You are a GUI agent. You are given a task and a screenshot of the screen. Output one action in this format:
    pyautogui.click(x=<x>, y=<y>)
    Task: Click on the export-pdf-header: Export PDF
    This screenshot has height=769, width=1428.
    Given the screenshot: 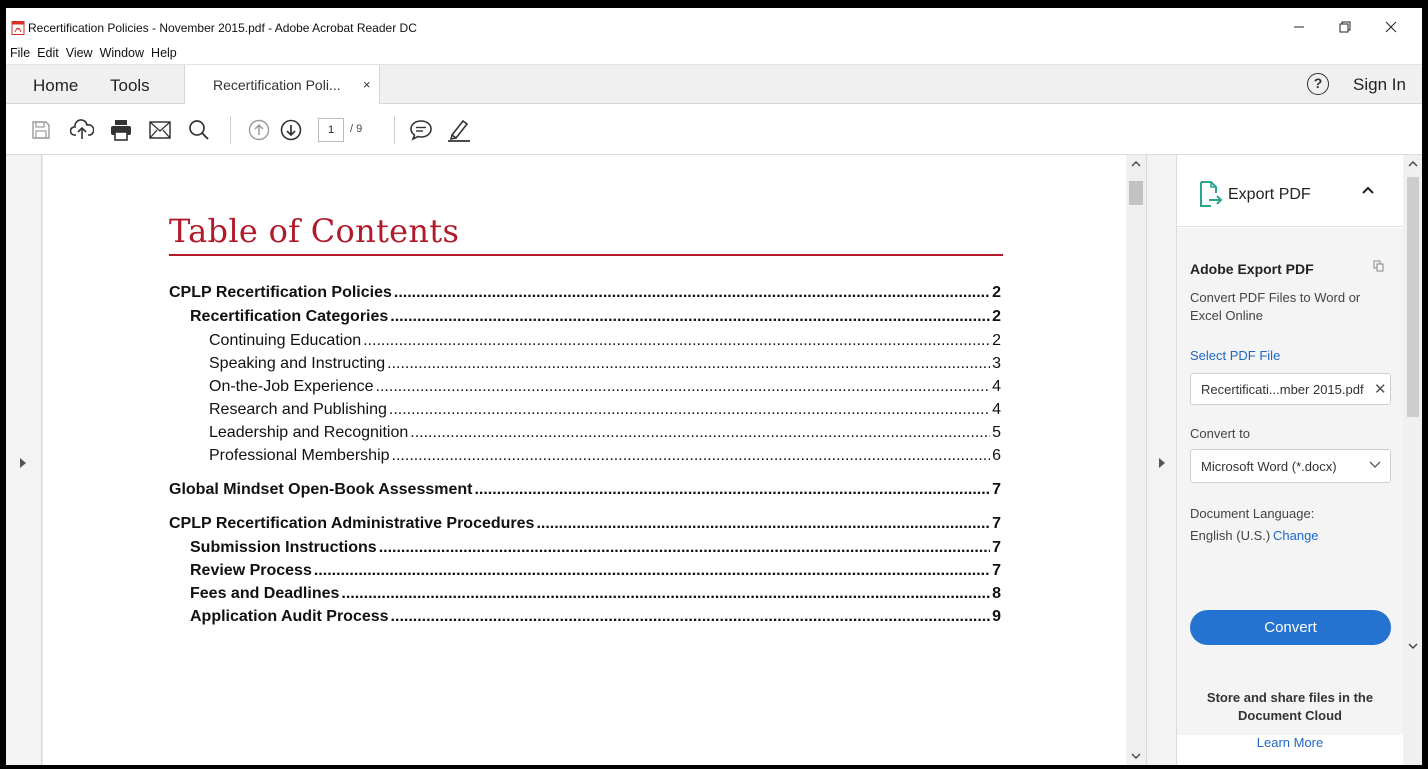 What is the action you would take?
    pyautogui.click(x=1290, y=191)
    